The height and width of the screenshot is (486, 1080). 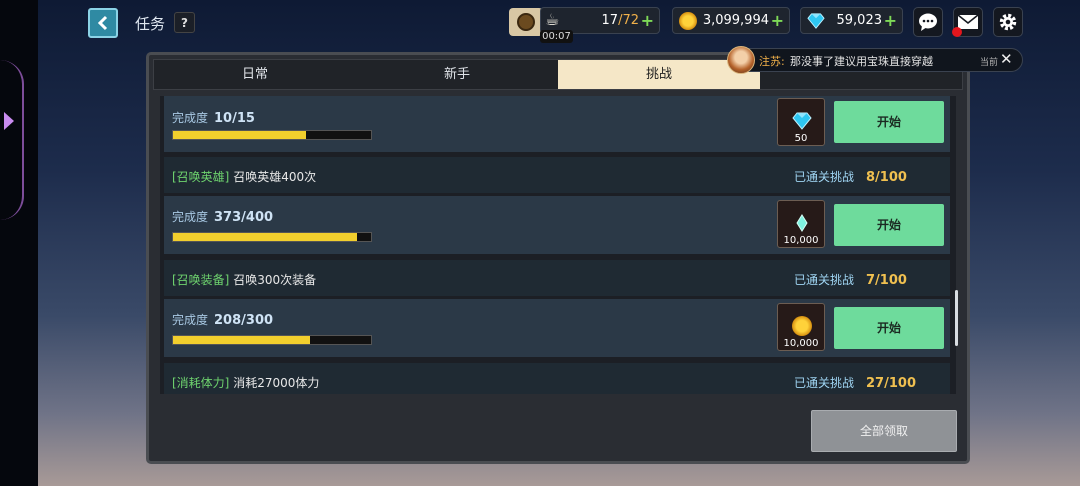 What do you see at coordinates (244, 280) in the screenshot?
I see `task-description: [召唤装备] 召唤300次装备` at bounding box center [244, 280].